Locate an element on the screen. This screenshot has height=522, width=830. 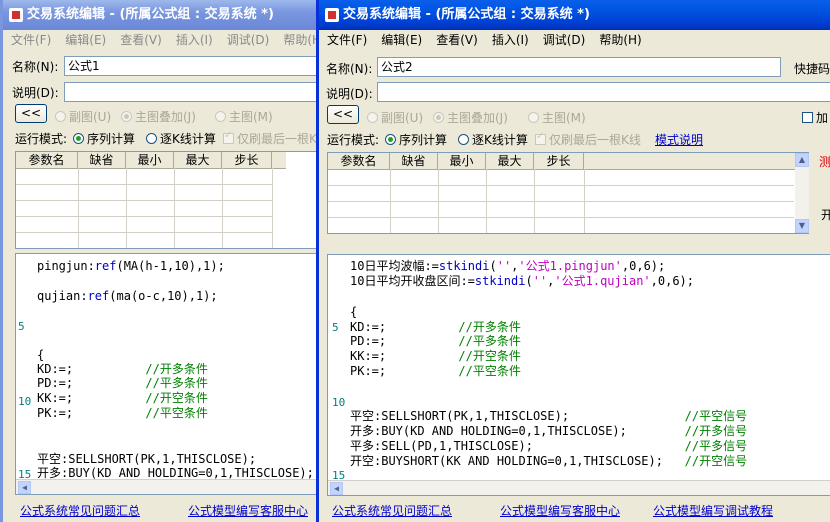
window-title: 交易系统编辑 - (所属公式组 : 交易系统 *) is located at coordinates (466, 14).